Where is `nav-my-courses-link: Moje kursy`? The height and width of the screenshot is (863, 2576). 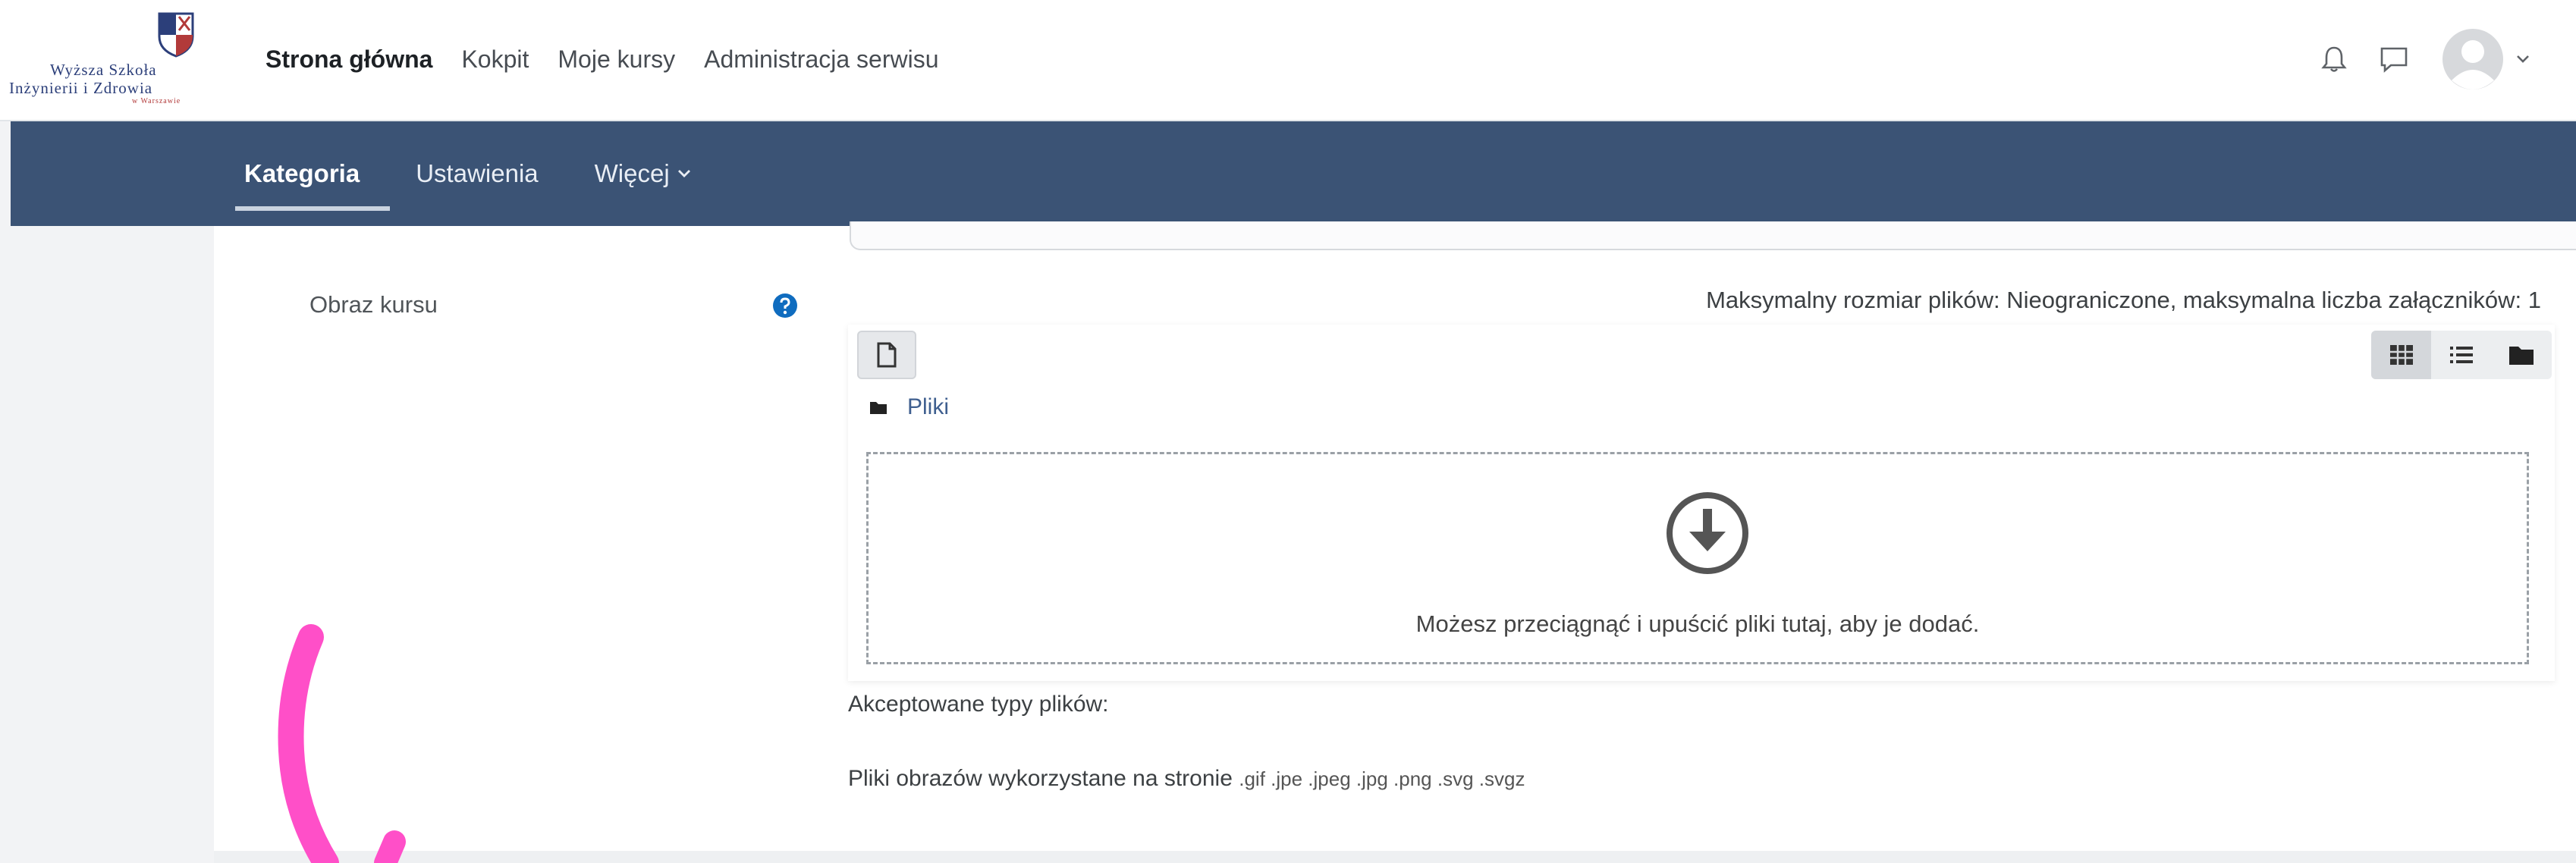 nav-my-courses-link: Moje kursy is located at coordinates (616, 60).